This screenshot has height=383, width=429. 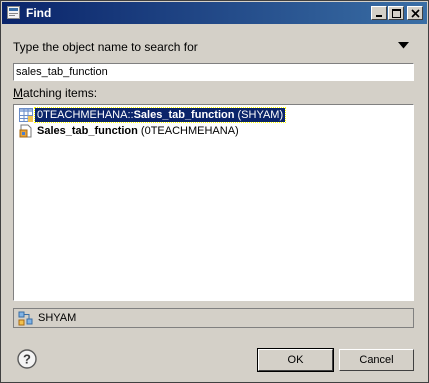 What do you see at coordinates (26, 115) in the screenshot?
I see `table-function-icon` at bounding box center [26, 115].